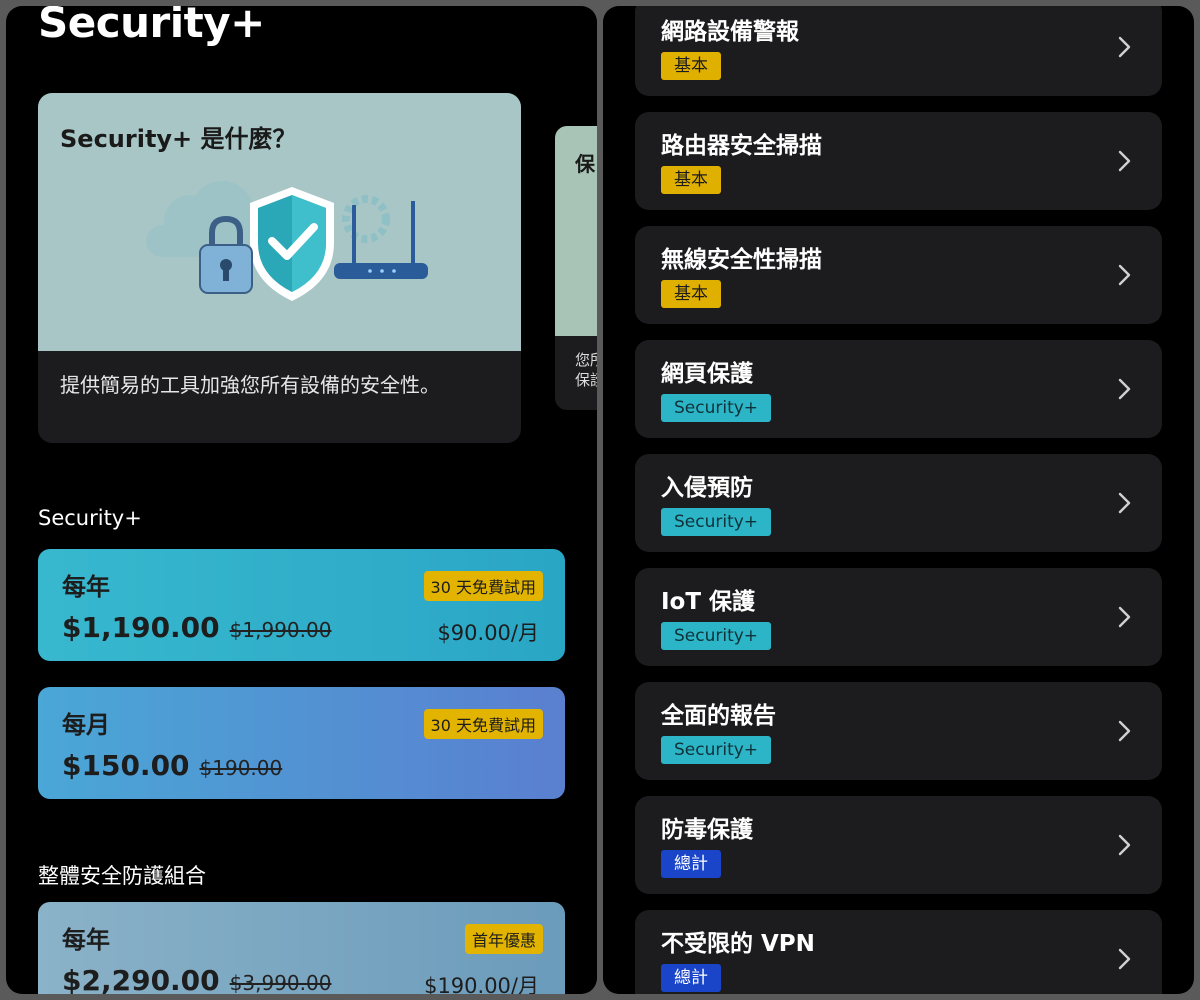 This screenshot has width=1200, height=1000. Describe the element at coordinates (86, 725) in the screenshot. I see `plan-period: 每月` at that location.